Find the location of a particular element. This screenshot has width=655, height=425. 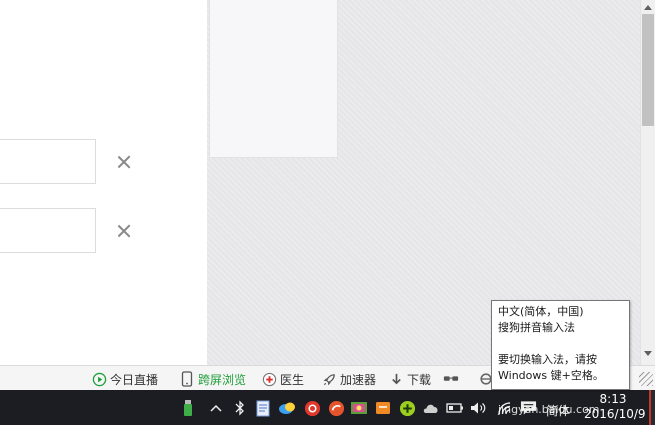

download-arrow-icon is located at coordinates (396, 379).